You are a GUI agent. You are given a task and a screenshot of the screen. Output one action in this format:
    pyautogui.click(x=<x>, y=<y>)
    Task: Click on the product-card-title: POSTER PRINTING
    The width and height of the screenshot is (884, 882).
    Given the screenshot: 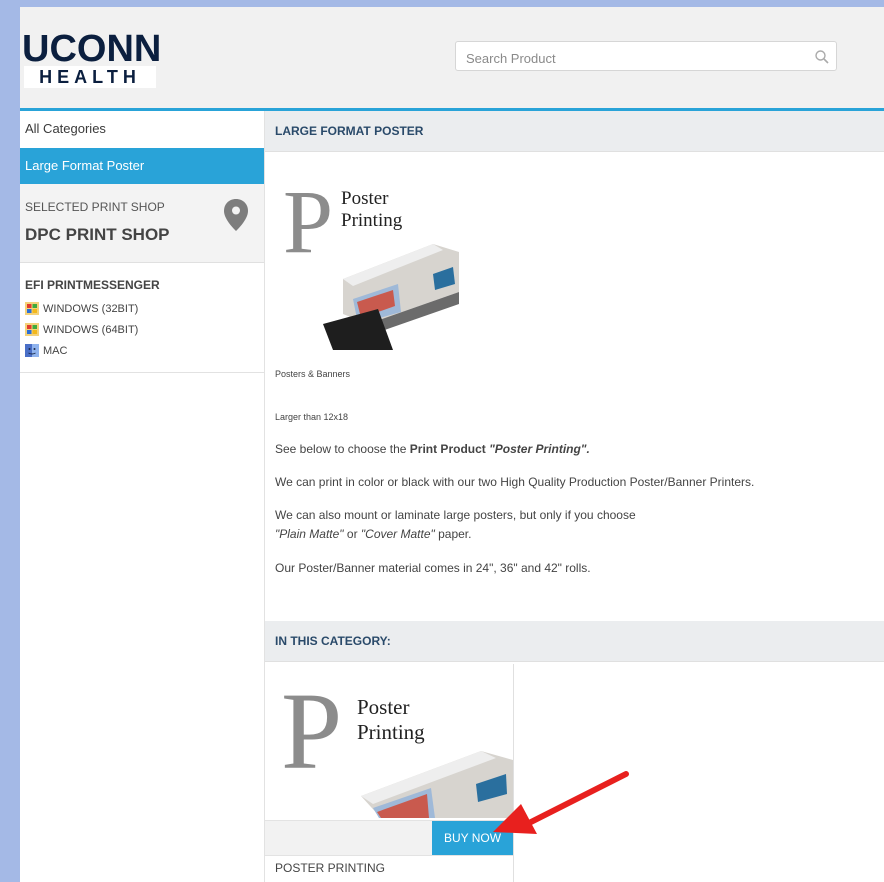 What is the action you would take?
    pyautogui.click(x=330, y=868)
    